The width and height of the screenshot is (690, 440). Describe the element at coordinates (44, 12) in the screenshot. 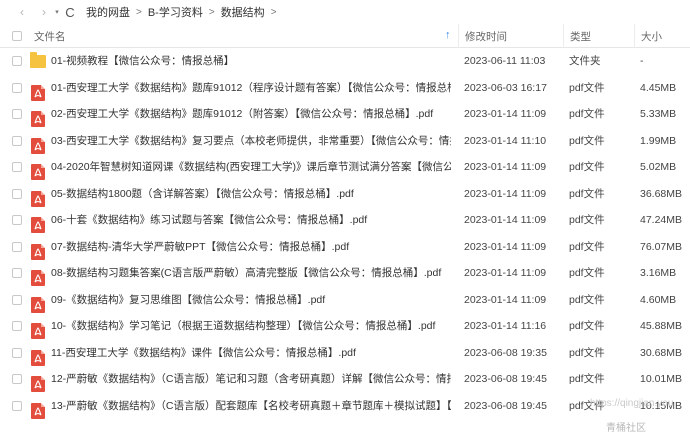

I see `forward-arrow-icon: ›` at that location.